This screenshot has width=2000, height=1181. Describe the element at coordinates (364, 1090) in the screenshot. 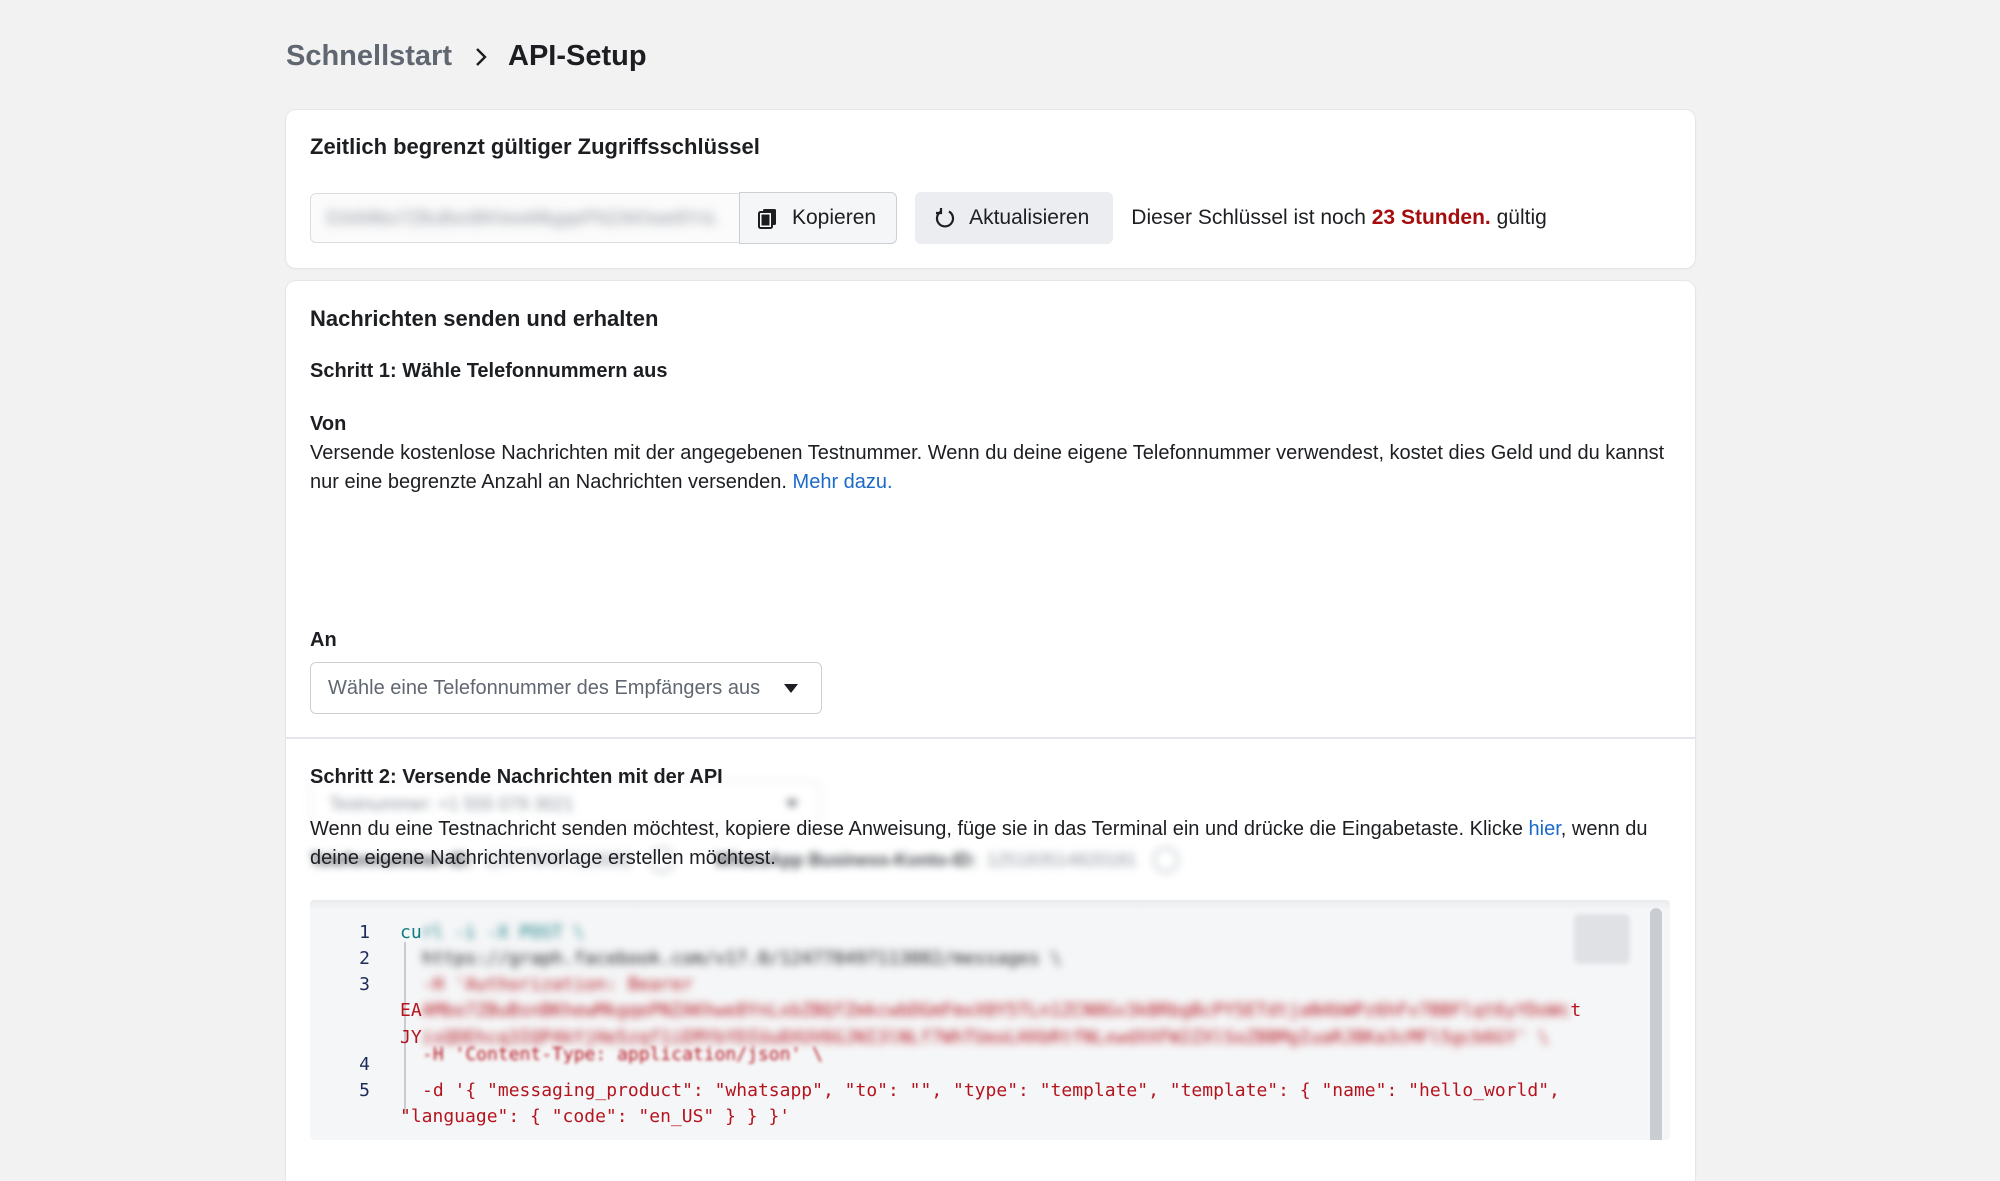

I see `line-number: 5` at that location.